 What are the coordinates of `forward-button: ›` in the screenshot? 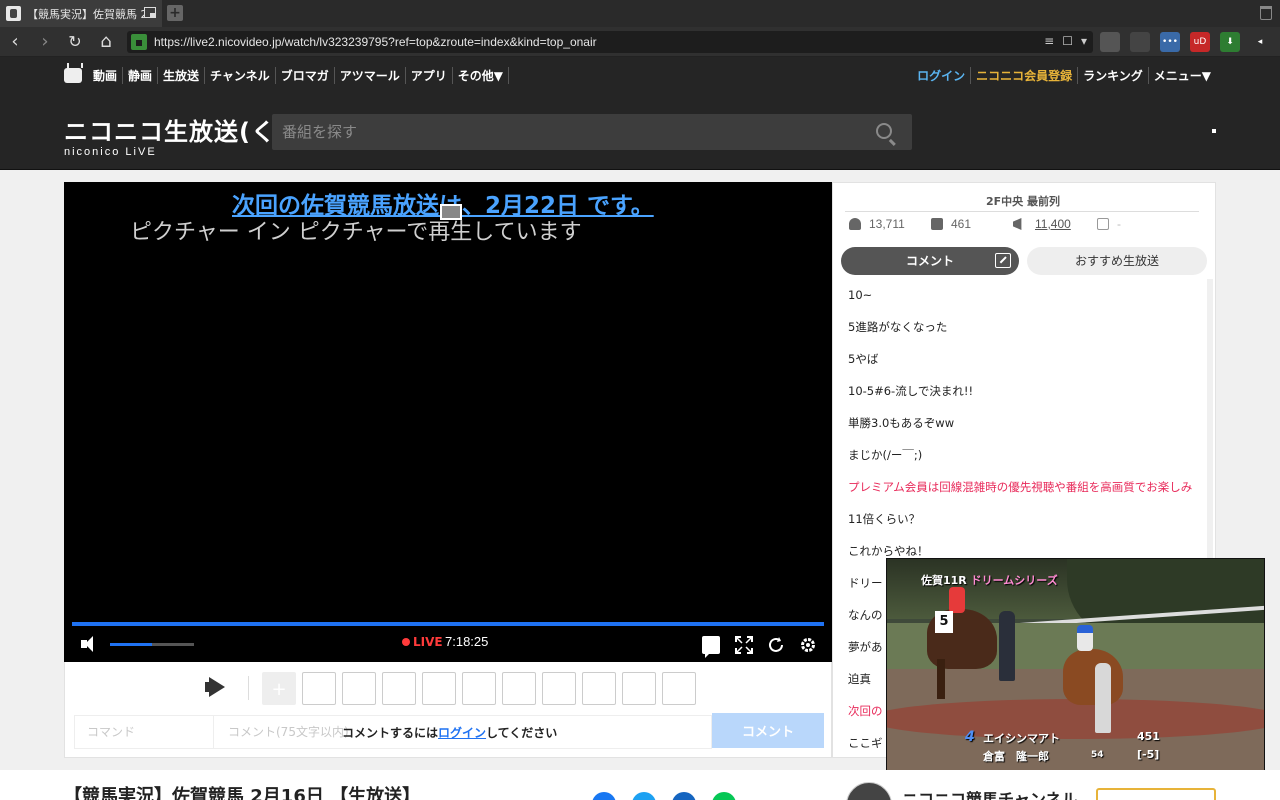 It's located at (45, 42).